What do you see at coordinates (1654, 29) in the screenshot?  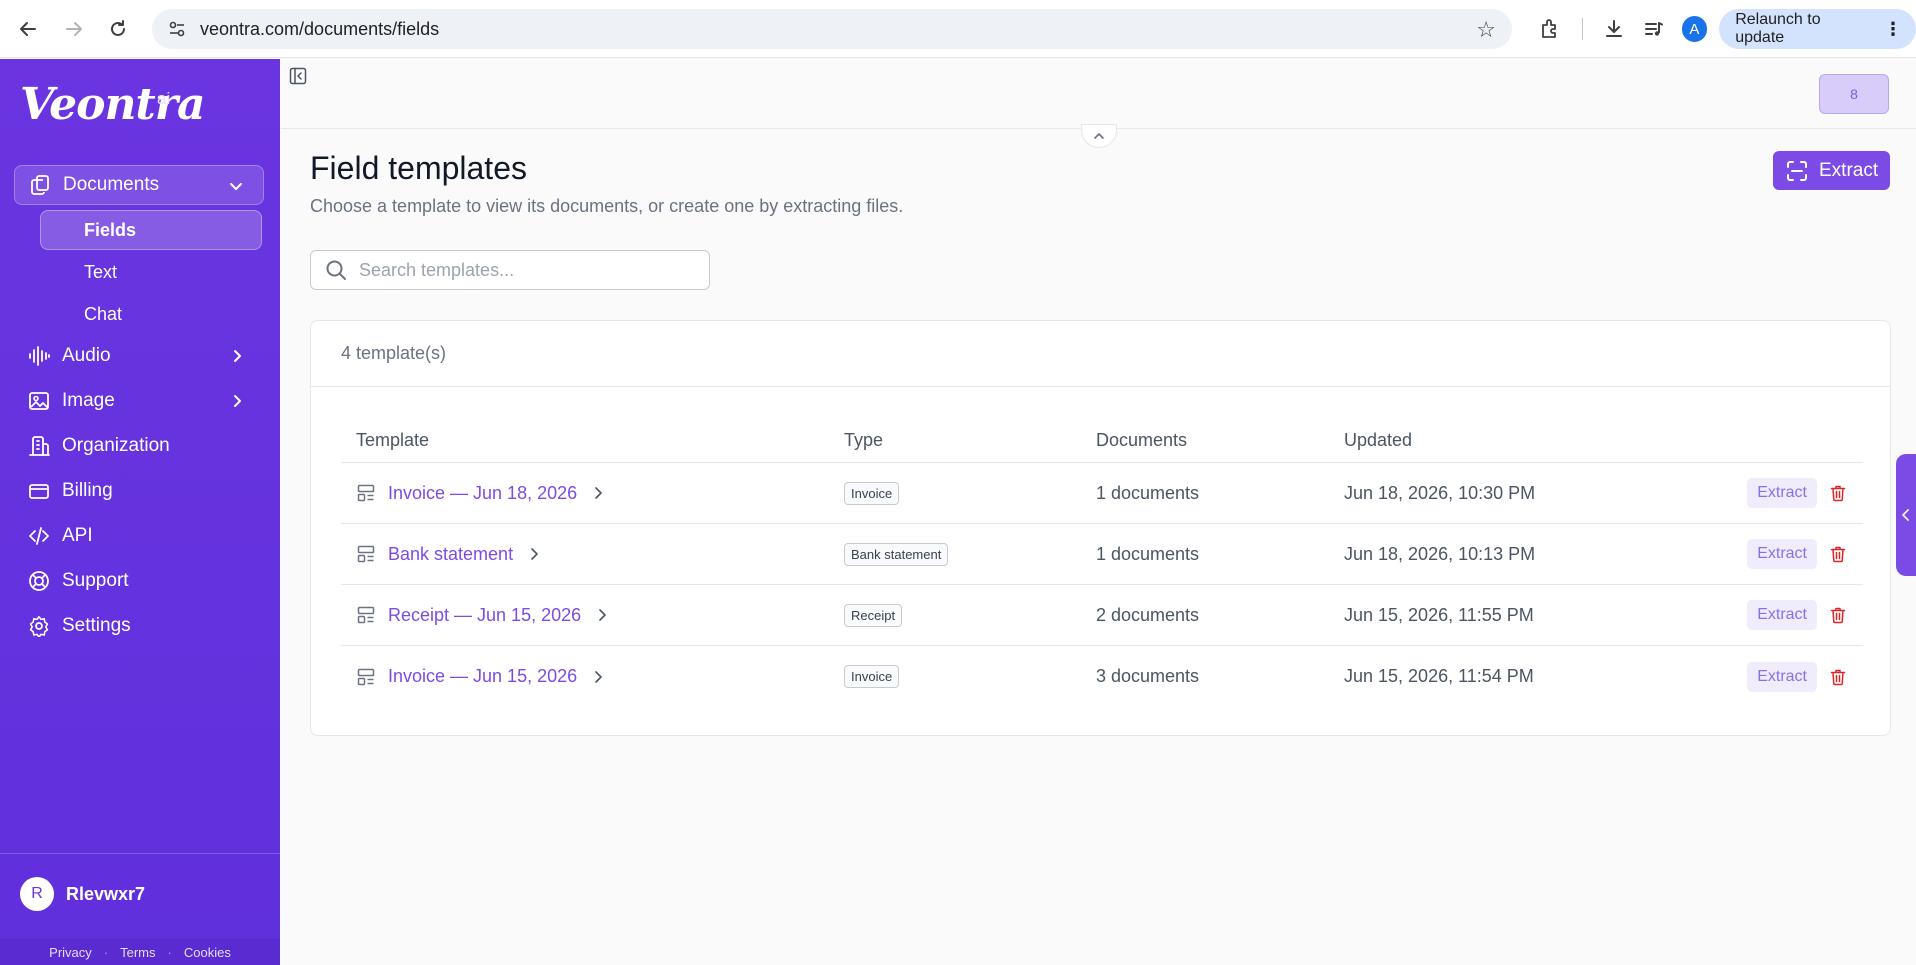 I see `media-controls-icon` at bounding box center [1654, 29].